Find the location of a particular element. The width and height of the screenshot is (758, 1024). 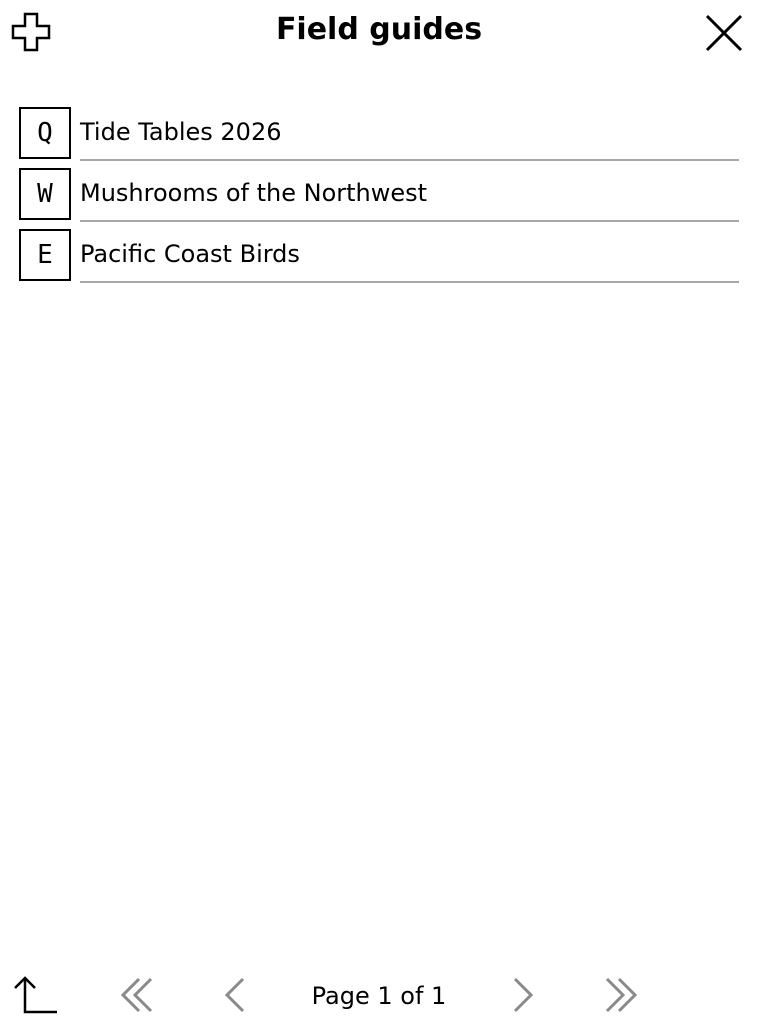

close-button is located at coordinates (724, 33).